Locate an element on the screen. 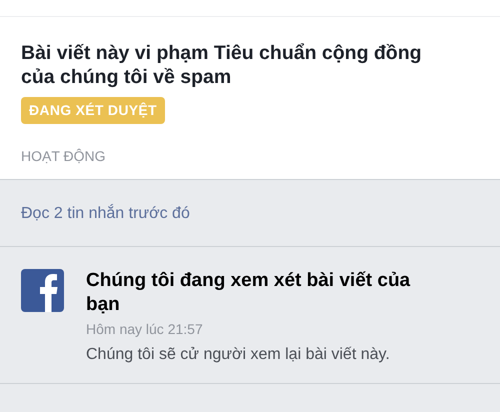 This screenshot has width=500, height=412. section-label: HOẠT ĐỘNG is located at coordinates (64, 156).